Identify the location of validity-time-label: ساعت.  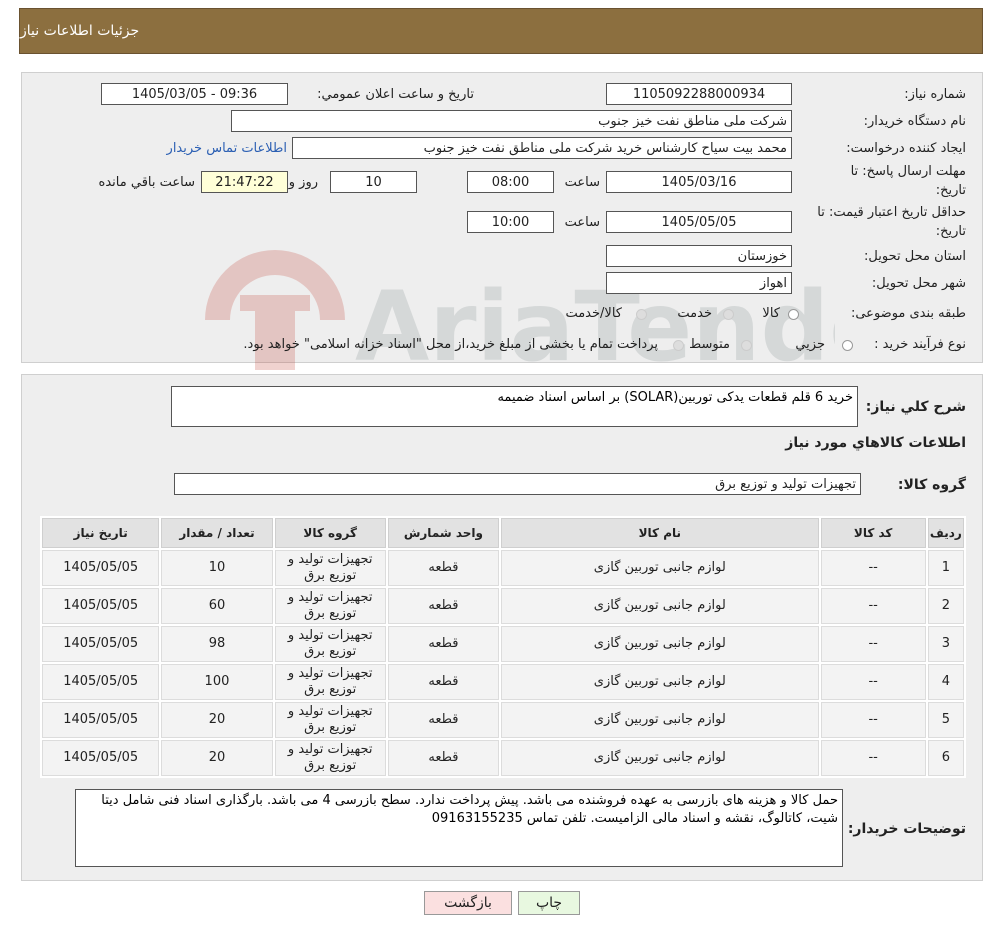
(582, 222).